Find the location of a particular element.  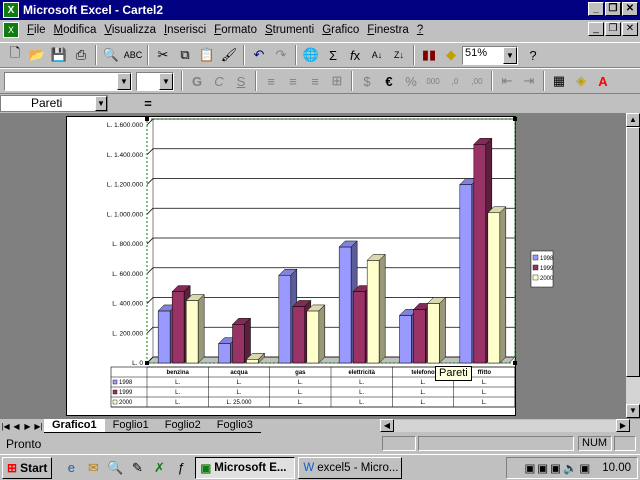

explorer-icon: 🔍 is located at coordinates (115, 468).